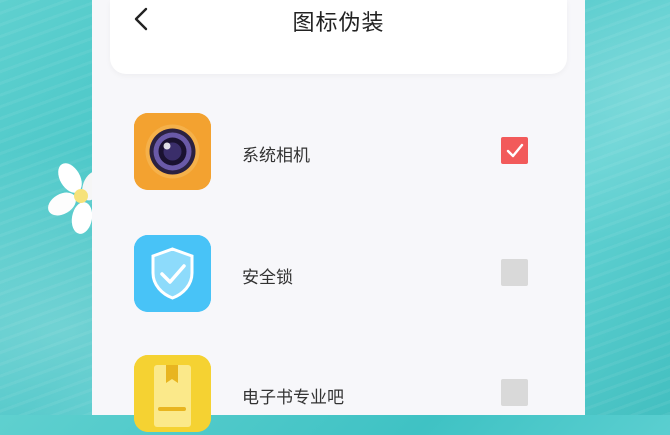  What do you see at coordinates (338, 23) in the screenshot?
I see `page-title: 图标伪装` at bounding box center [338, 23].